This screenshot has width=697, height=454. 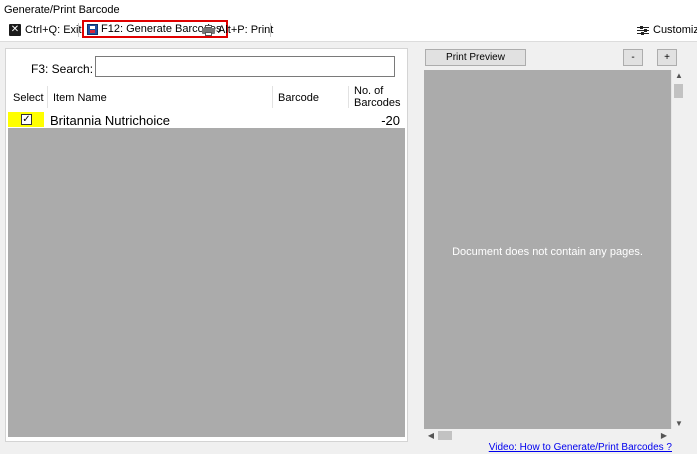 I want to click on customize-button: Customize, so click(x=667, y=30).